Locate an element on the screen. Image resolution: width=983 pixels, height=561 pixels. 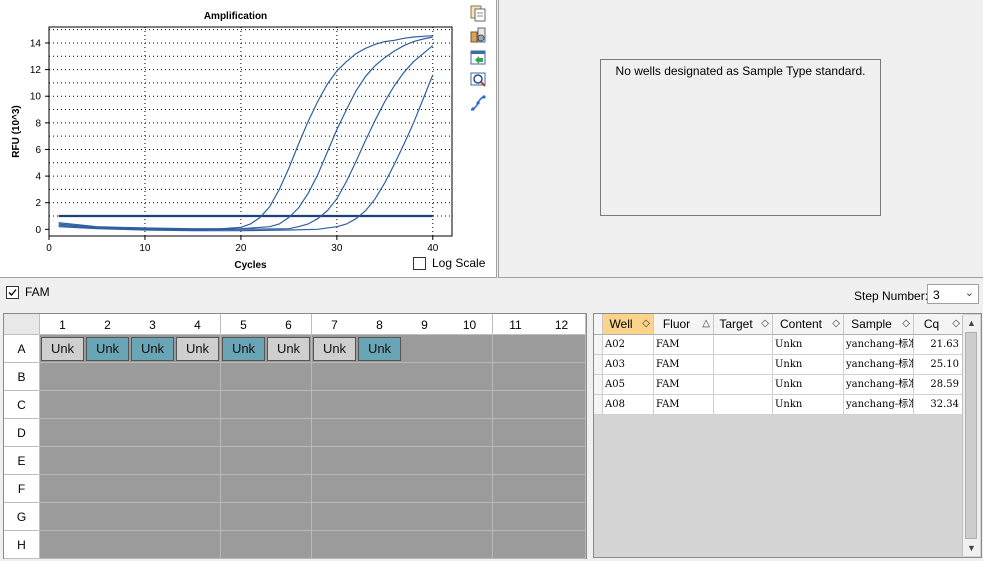
scroll-thumb is located at coordinates (971, 435).